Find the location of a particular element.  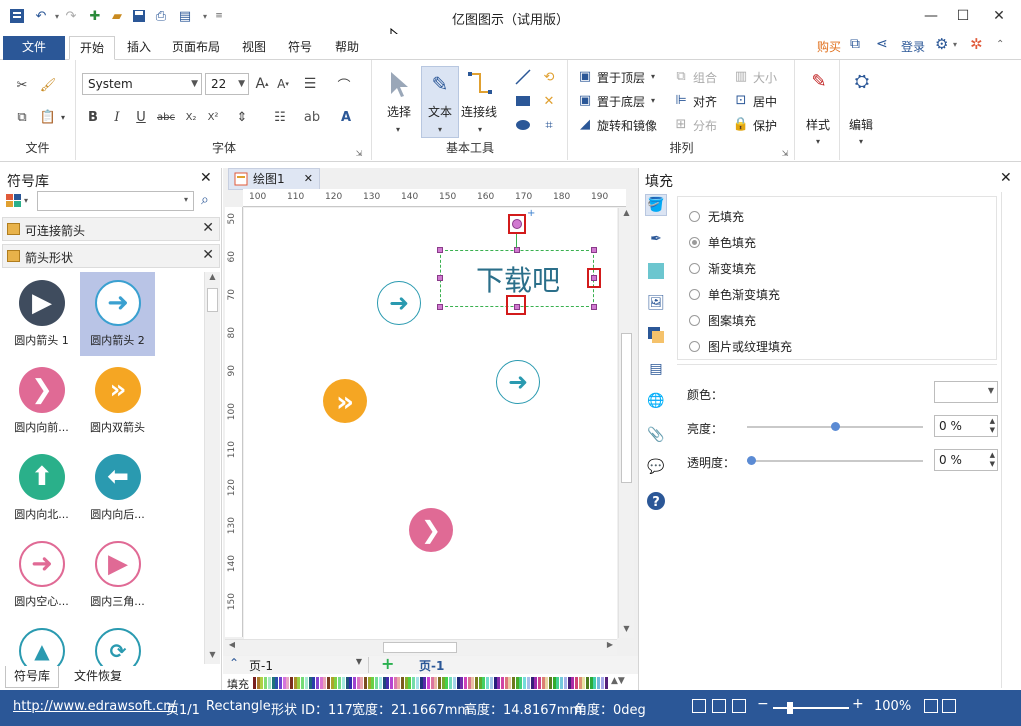

ellipse-tool-icon is located at coordinates (523, 125).